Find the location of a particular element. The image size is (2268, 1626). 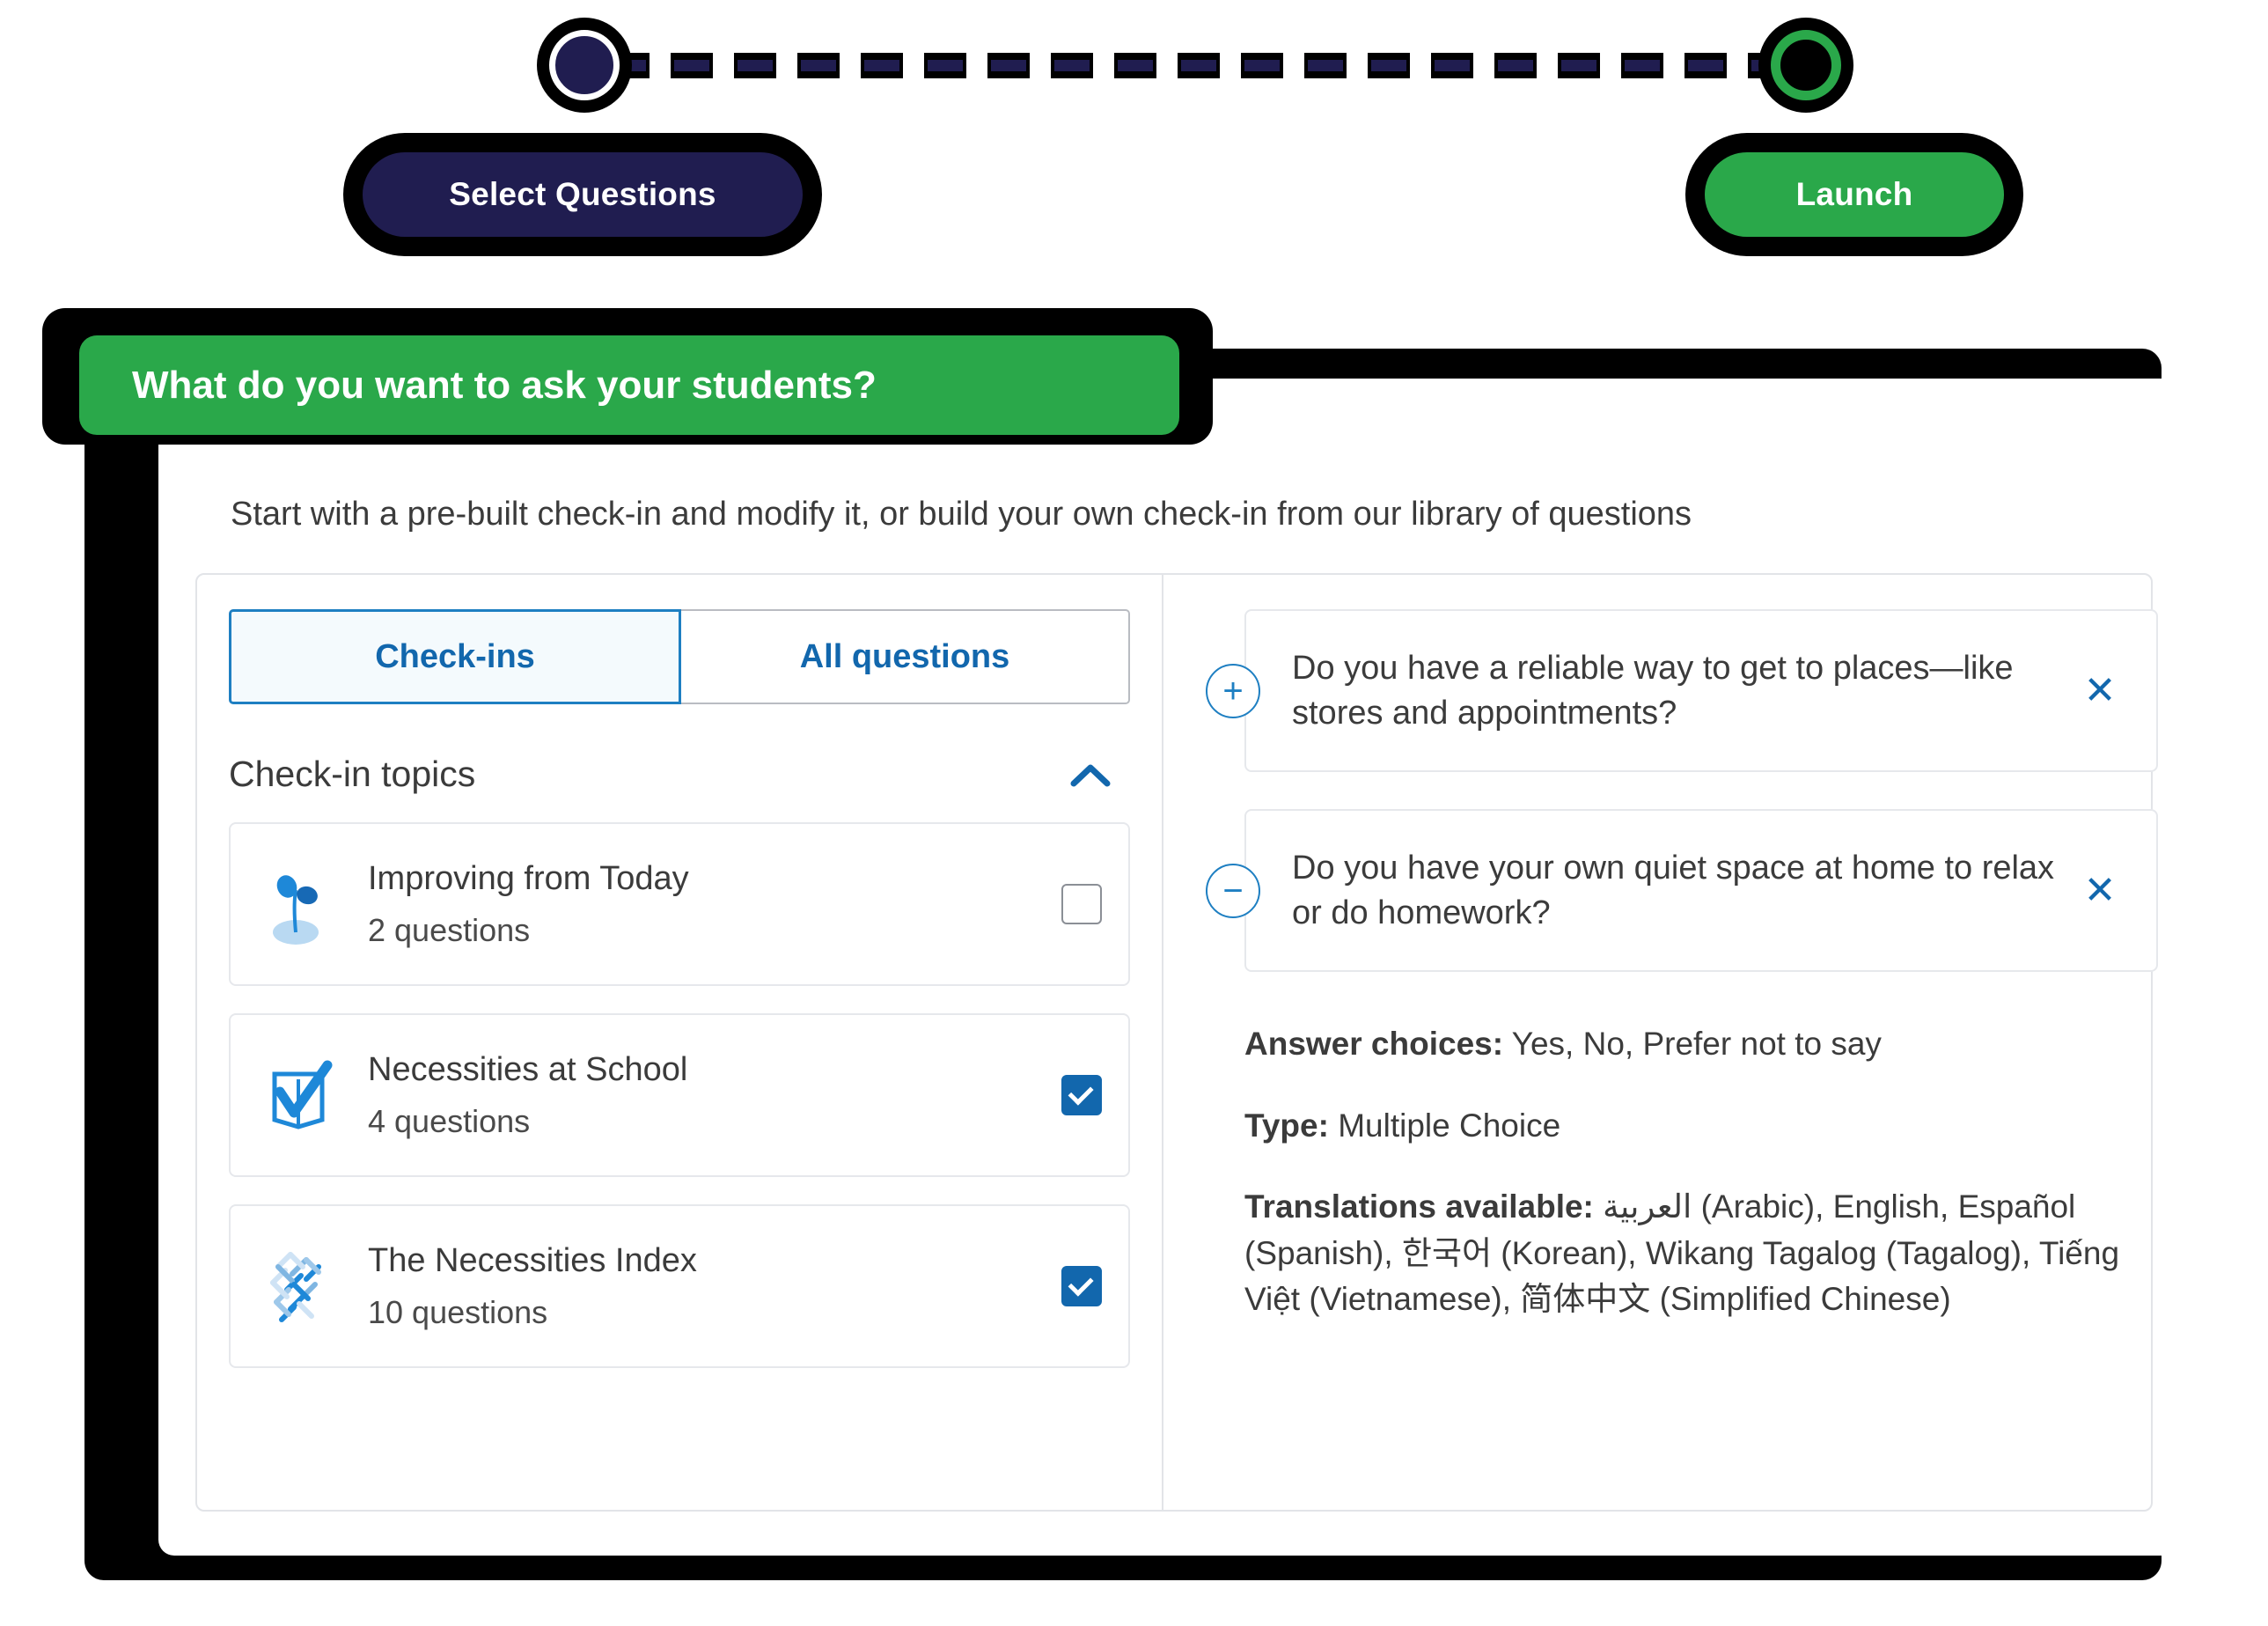

stepper-node-select-questions is located at coordinates (584, 65).